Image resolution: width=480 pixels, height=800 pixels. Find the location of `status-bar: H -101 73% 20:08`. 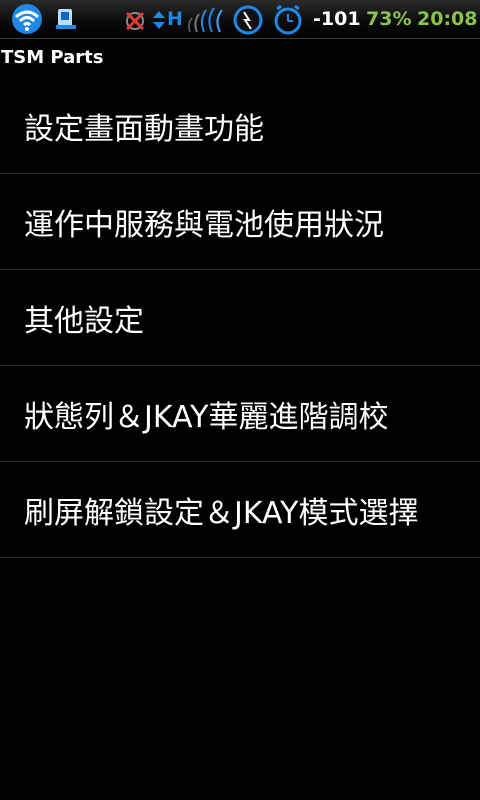

status-bar: H -101 73% 20:08 is located at coordinates (240, 19).